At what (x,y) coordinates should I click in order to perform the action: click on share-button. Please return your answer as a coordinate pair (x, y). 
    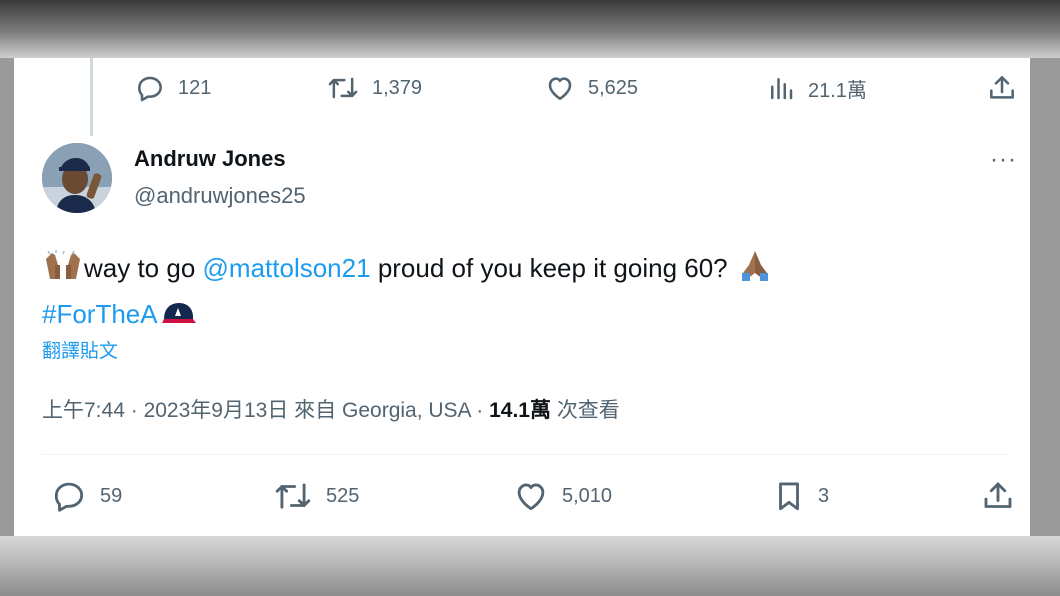
    Looking at the image, I should click on (998, 496).